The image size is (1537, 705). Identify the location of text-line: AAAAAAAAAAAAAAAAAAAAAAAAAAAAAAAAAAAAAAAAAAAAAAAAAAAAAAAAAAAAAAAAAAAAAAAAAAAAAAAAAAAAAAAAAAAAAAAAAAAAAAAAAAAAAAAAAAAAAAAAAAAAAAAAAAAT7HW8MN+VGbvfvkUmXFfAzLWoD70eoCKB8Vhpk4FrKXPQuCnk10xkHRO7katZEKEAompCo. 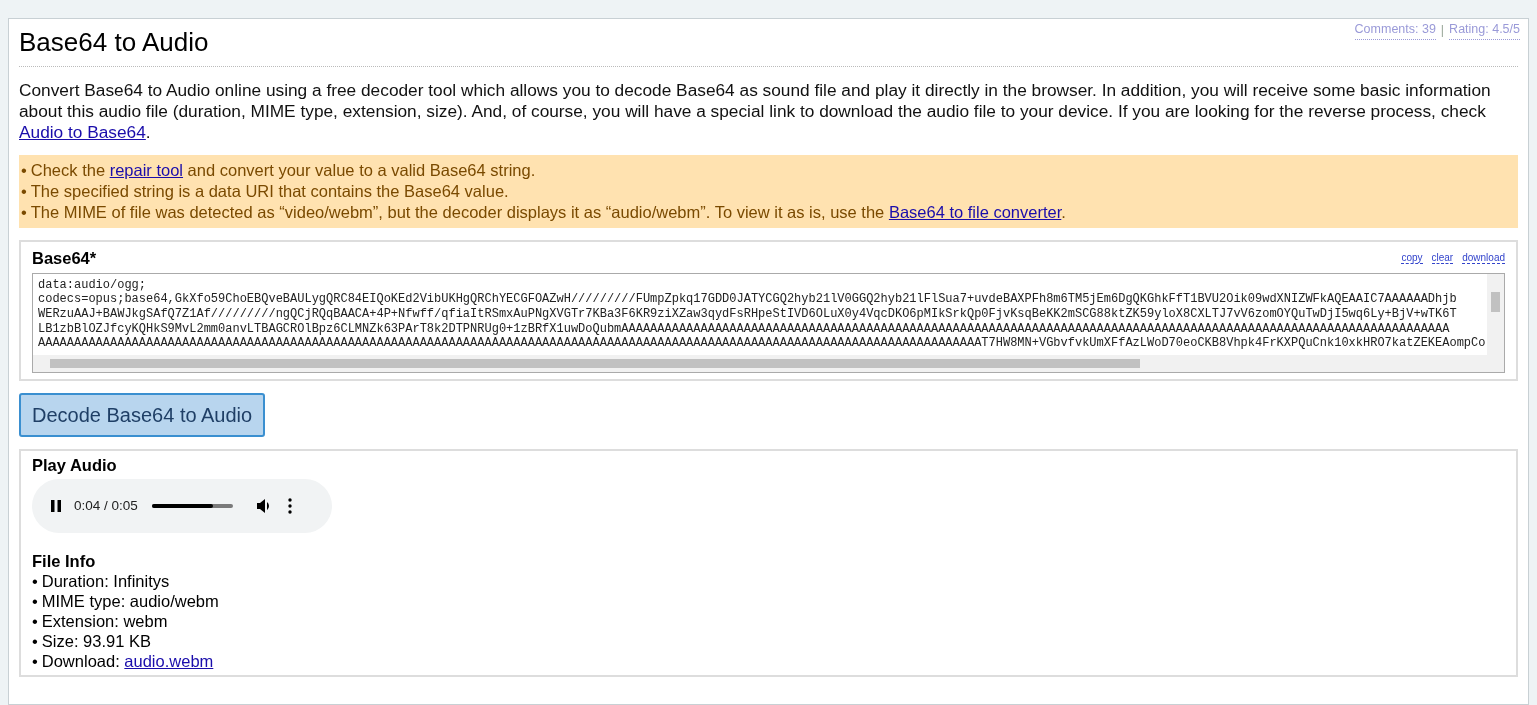
(762, 343).